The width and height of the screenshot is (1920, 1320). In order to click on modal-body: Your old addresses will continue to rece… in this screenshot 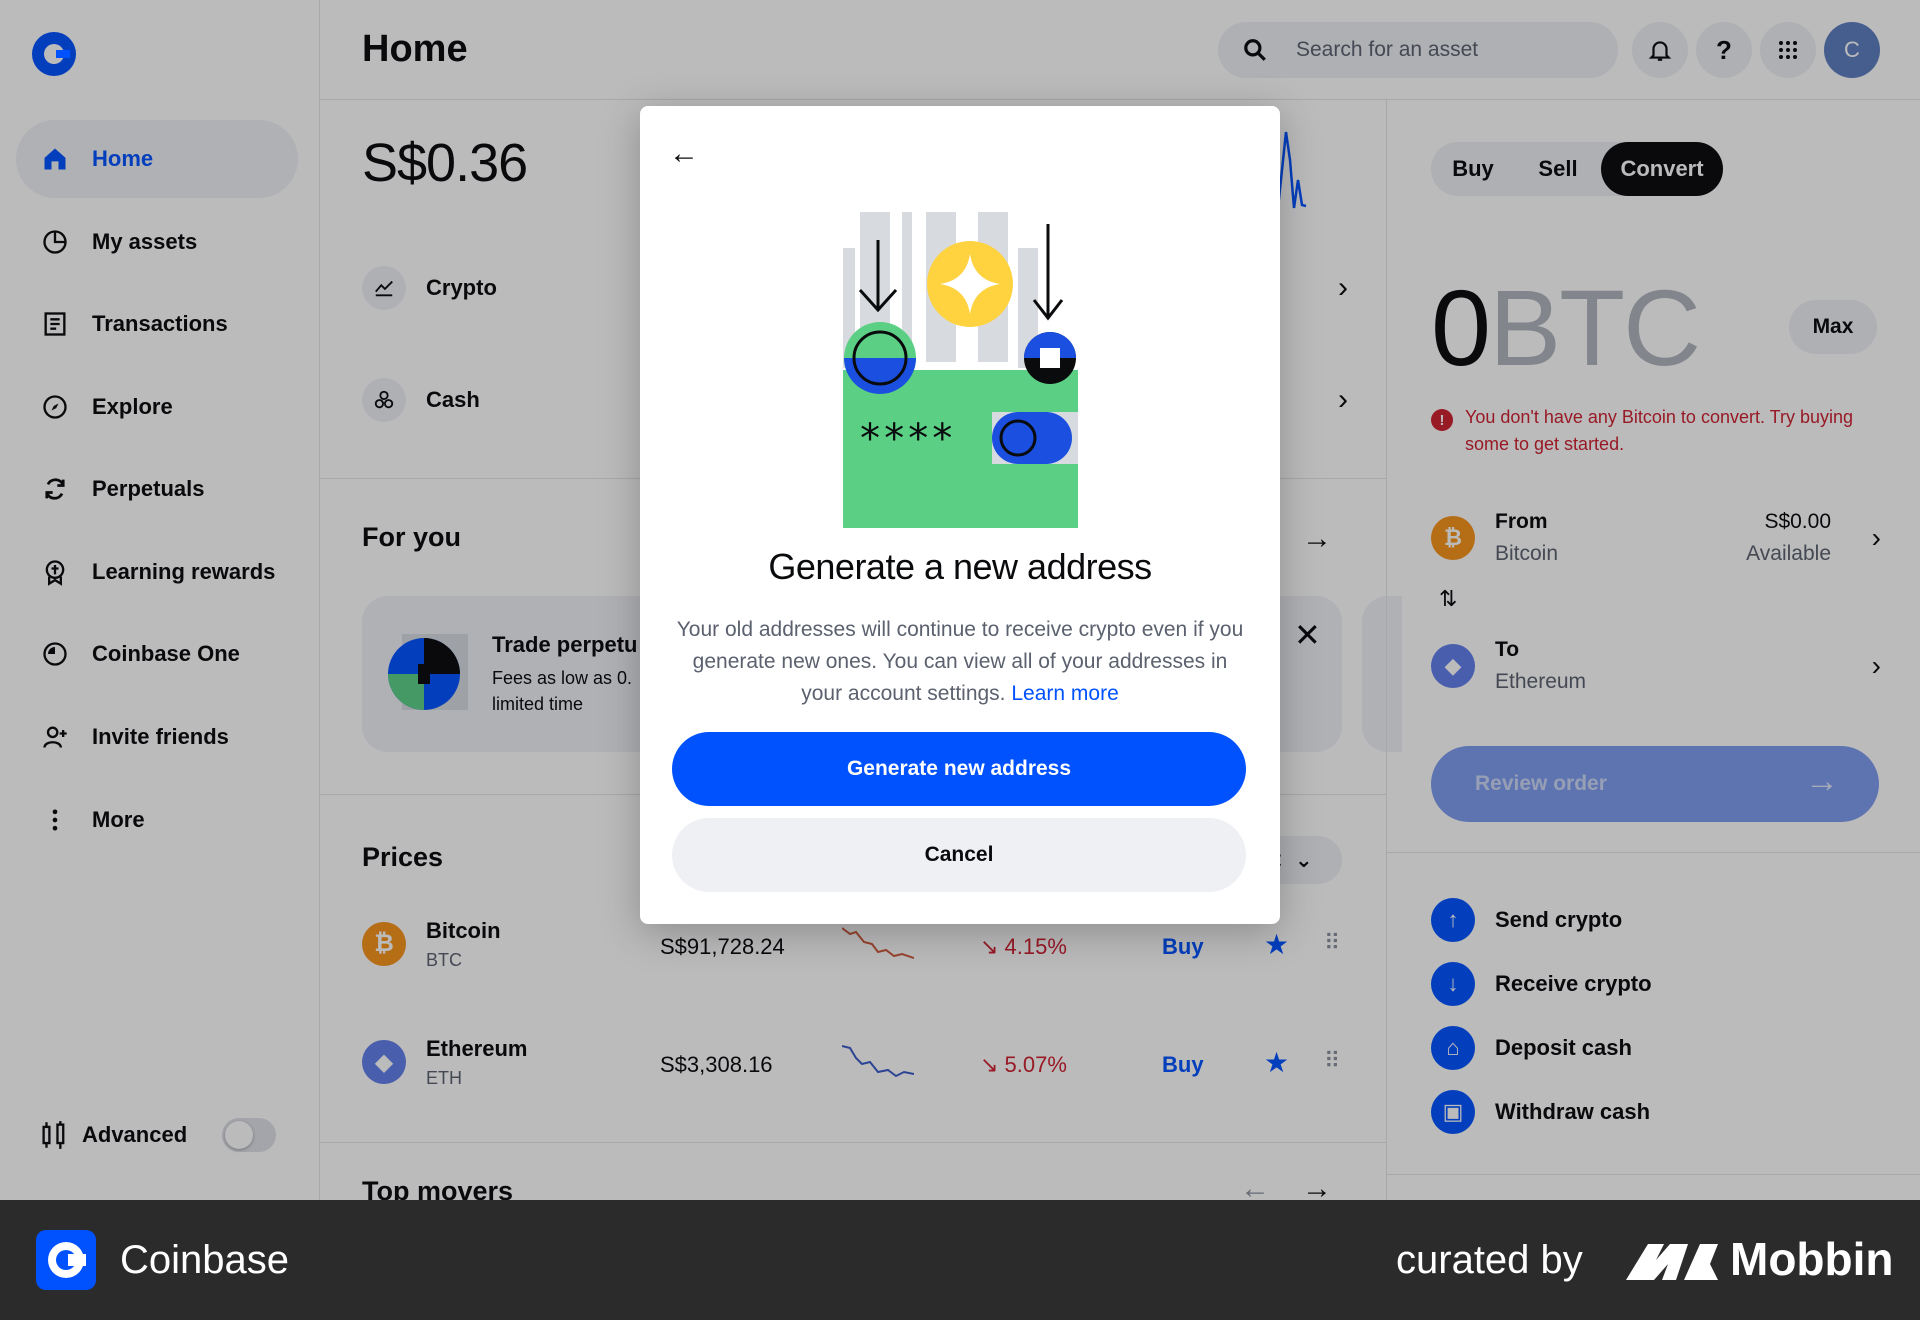, I will do `click(960, 662)`.